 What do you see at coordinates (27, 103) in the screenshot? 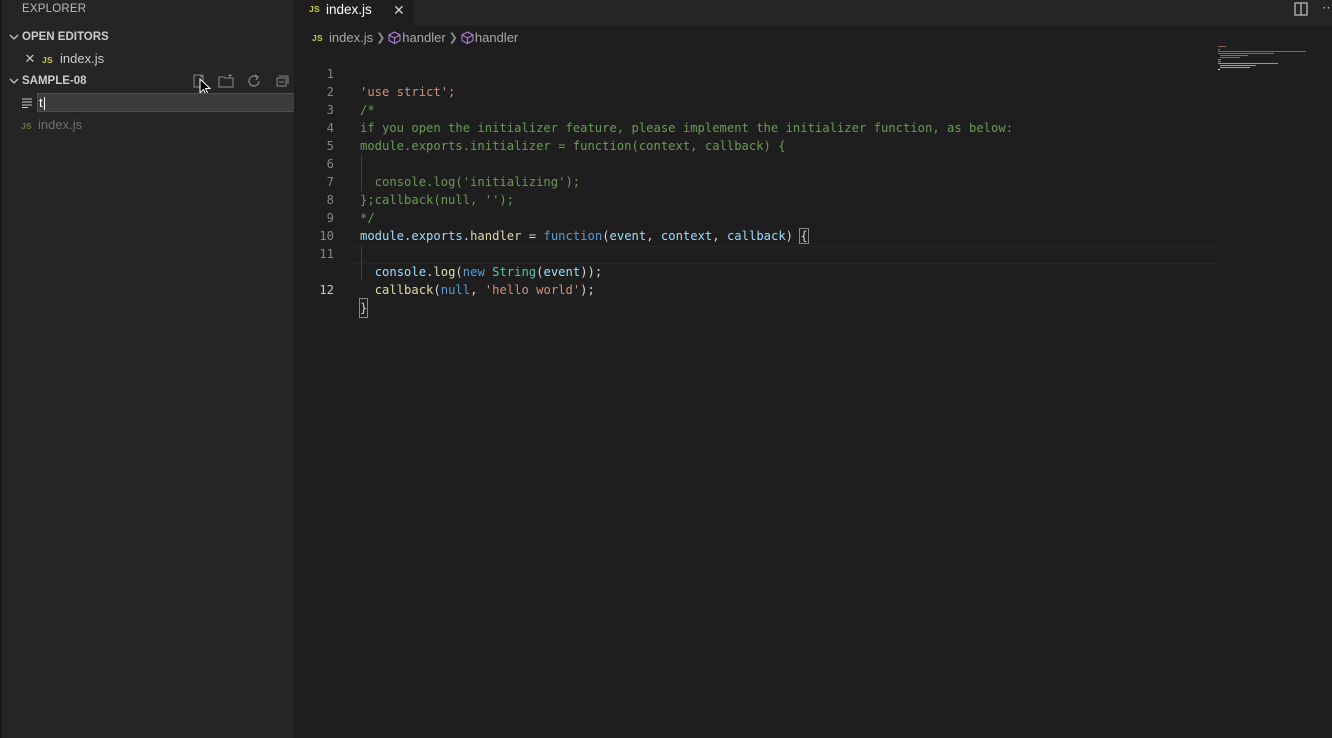
I see `text-file-icon` at bounding box center [27, 103].